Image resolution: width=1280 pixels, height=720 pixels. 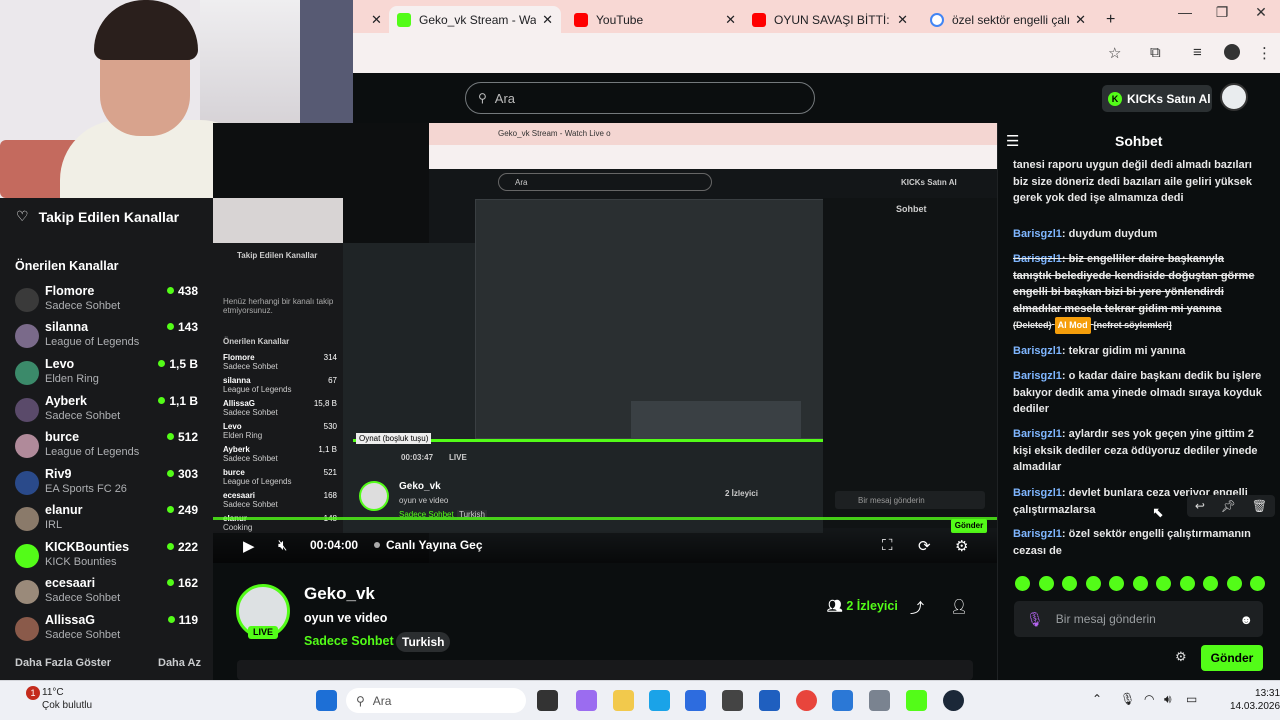 What do you see at coordinates (349, 641) in the screenshot?
I see `stream-category-link: Sadece Sohbet` at bounding box center [349, 641].